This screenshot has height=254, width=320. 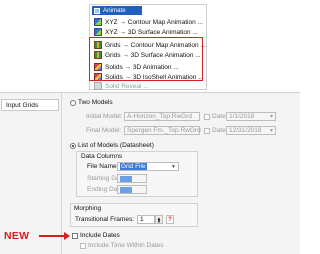 I want to click on animate-icon, so click(x=97, y=10).